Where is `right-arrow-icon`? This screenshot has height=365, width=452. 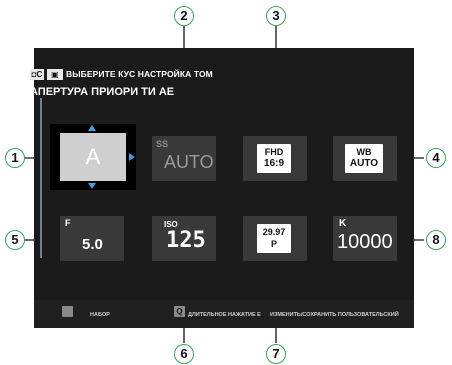
right-arrow-icon is located at coordinates (132, 157).